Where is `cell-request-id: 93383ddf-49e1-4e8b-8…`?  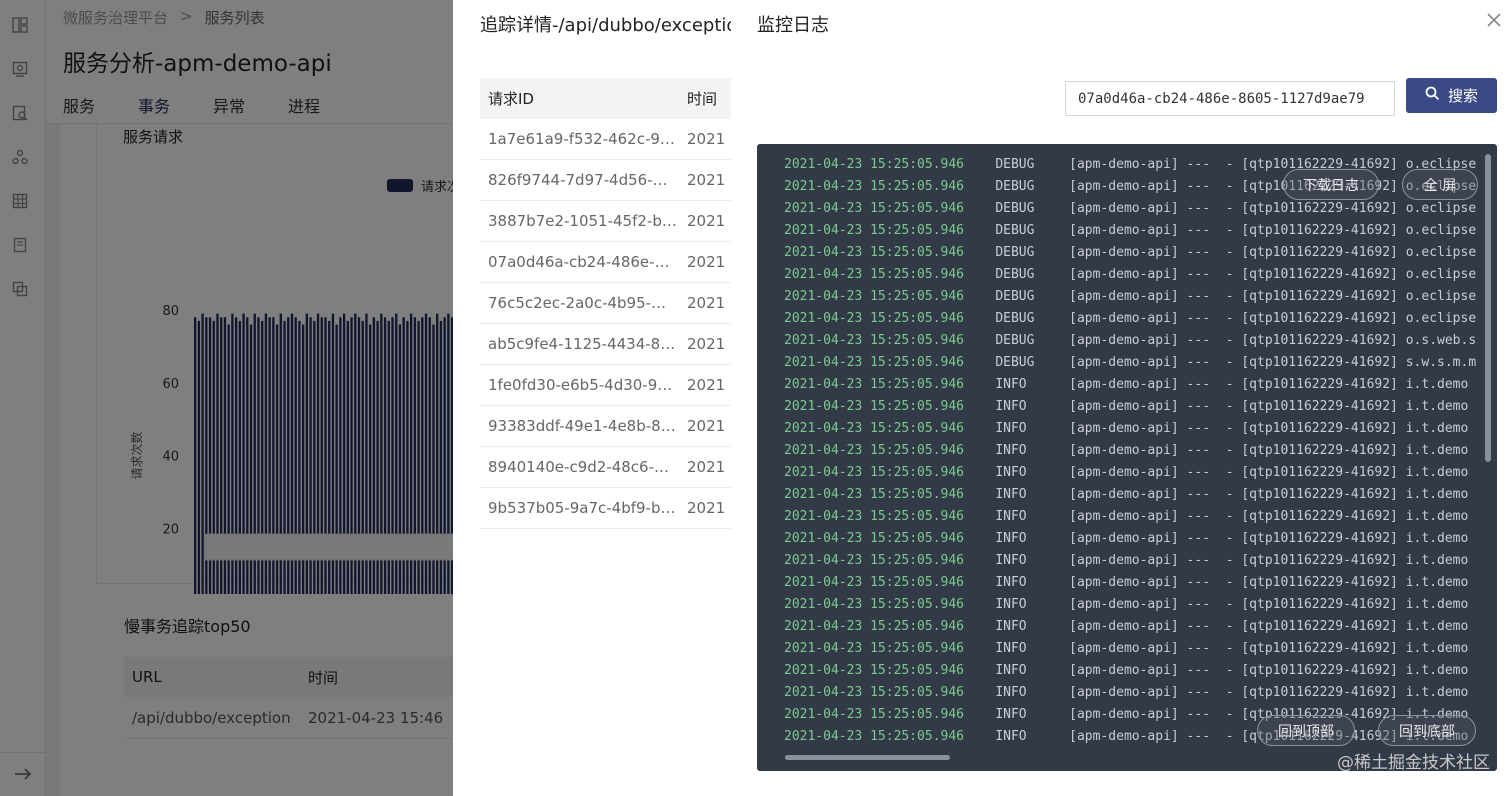 cell-request-id: 93383ddf-49e1-4e8b-8… is located at coordinates (583, 426).